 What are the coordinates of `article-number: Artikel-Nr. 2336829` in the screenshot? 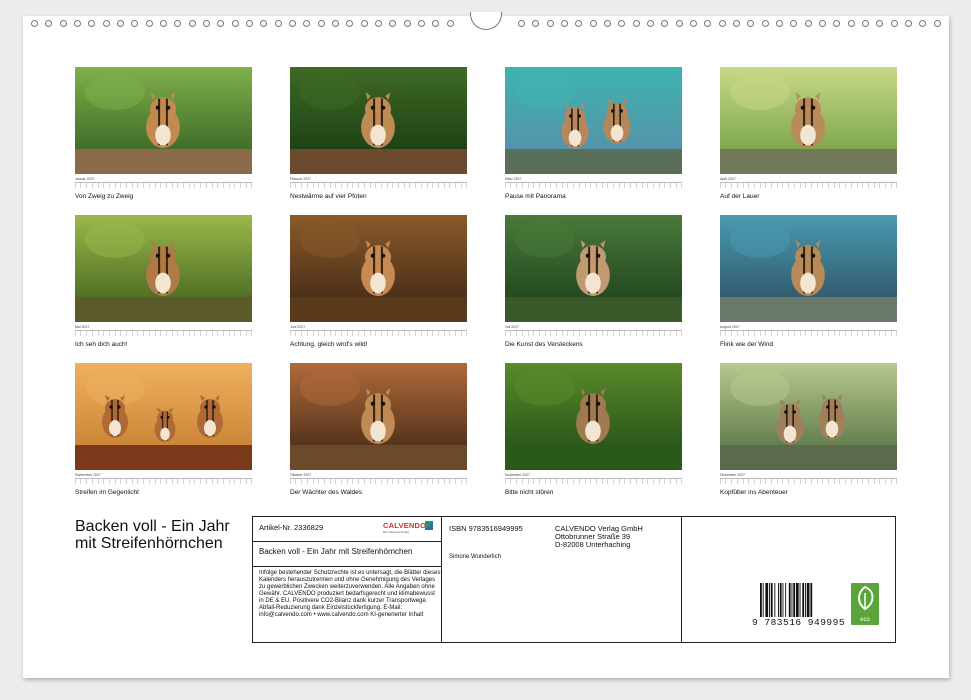 It's located at (291, 527).